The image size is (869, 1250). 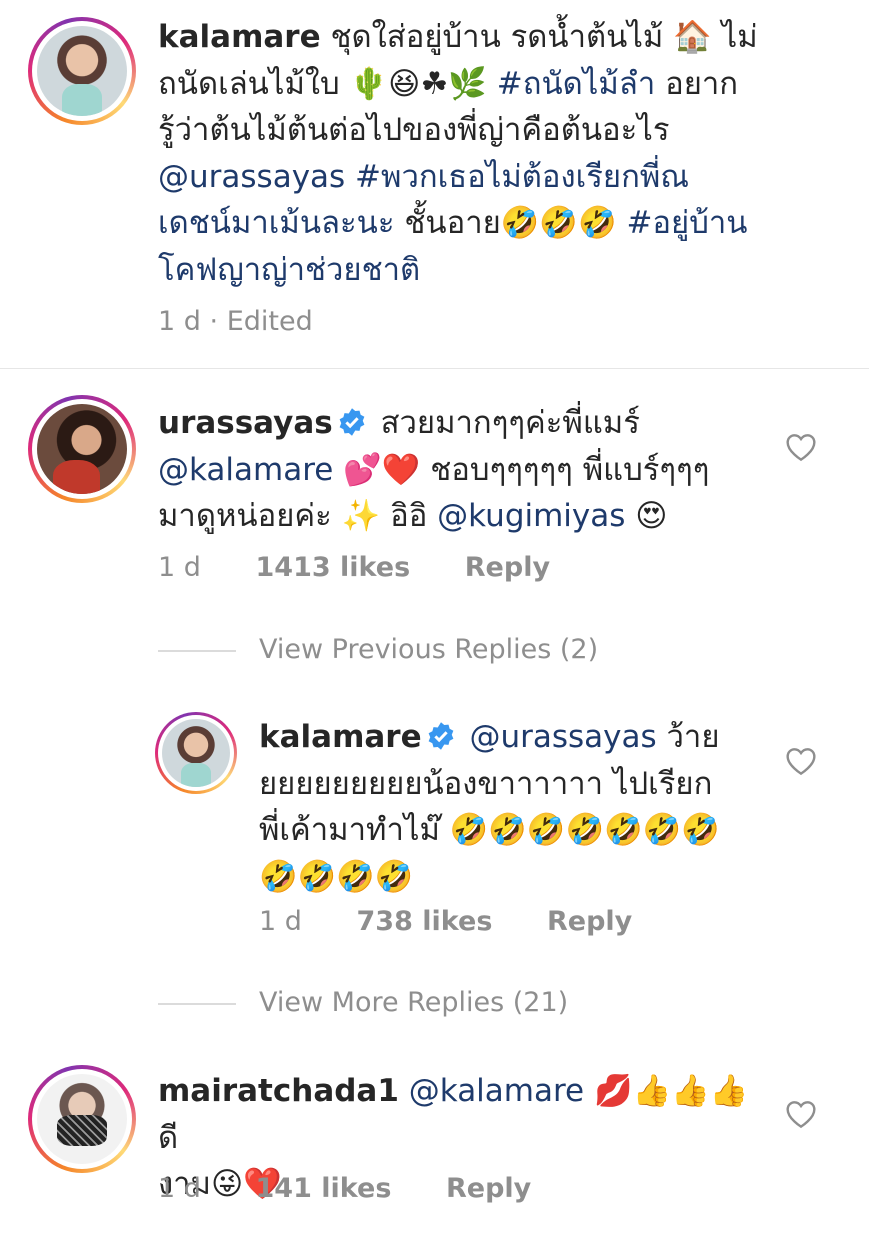 I want to click on comment-meta: 1 d 141 likes Reply, so click(x=344, y=1188).